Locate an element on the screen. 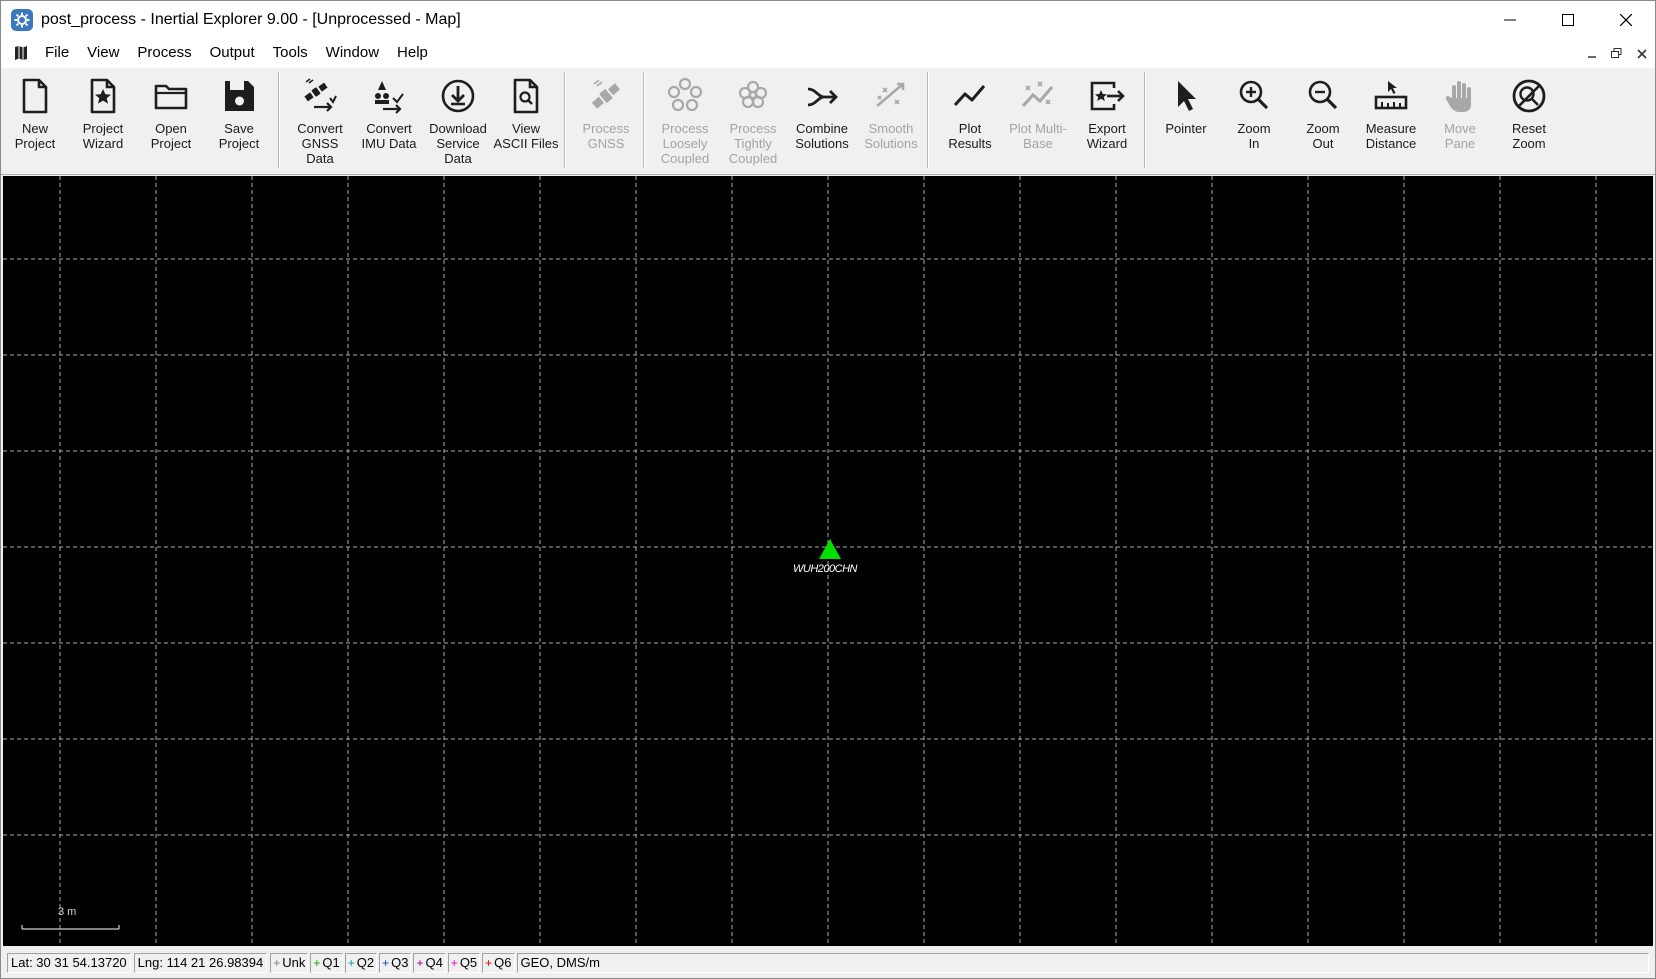  hand-icon is located at coordinates (1460, 96).